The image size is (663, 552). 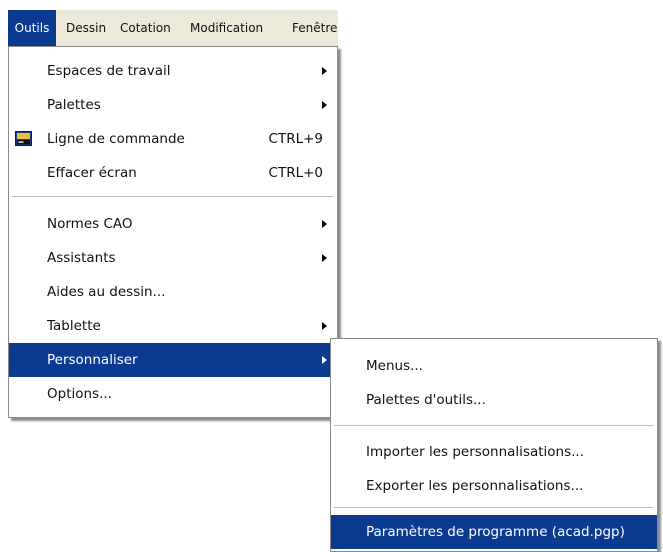 I want to click on menu-item-espaces-de-travail: Espaces de travail, so click(x=173, y=71).